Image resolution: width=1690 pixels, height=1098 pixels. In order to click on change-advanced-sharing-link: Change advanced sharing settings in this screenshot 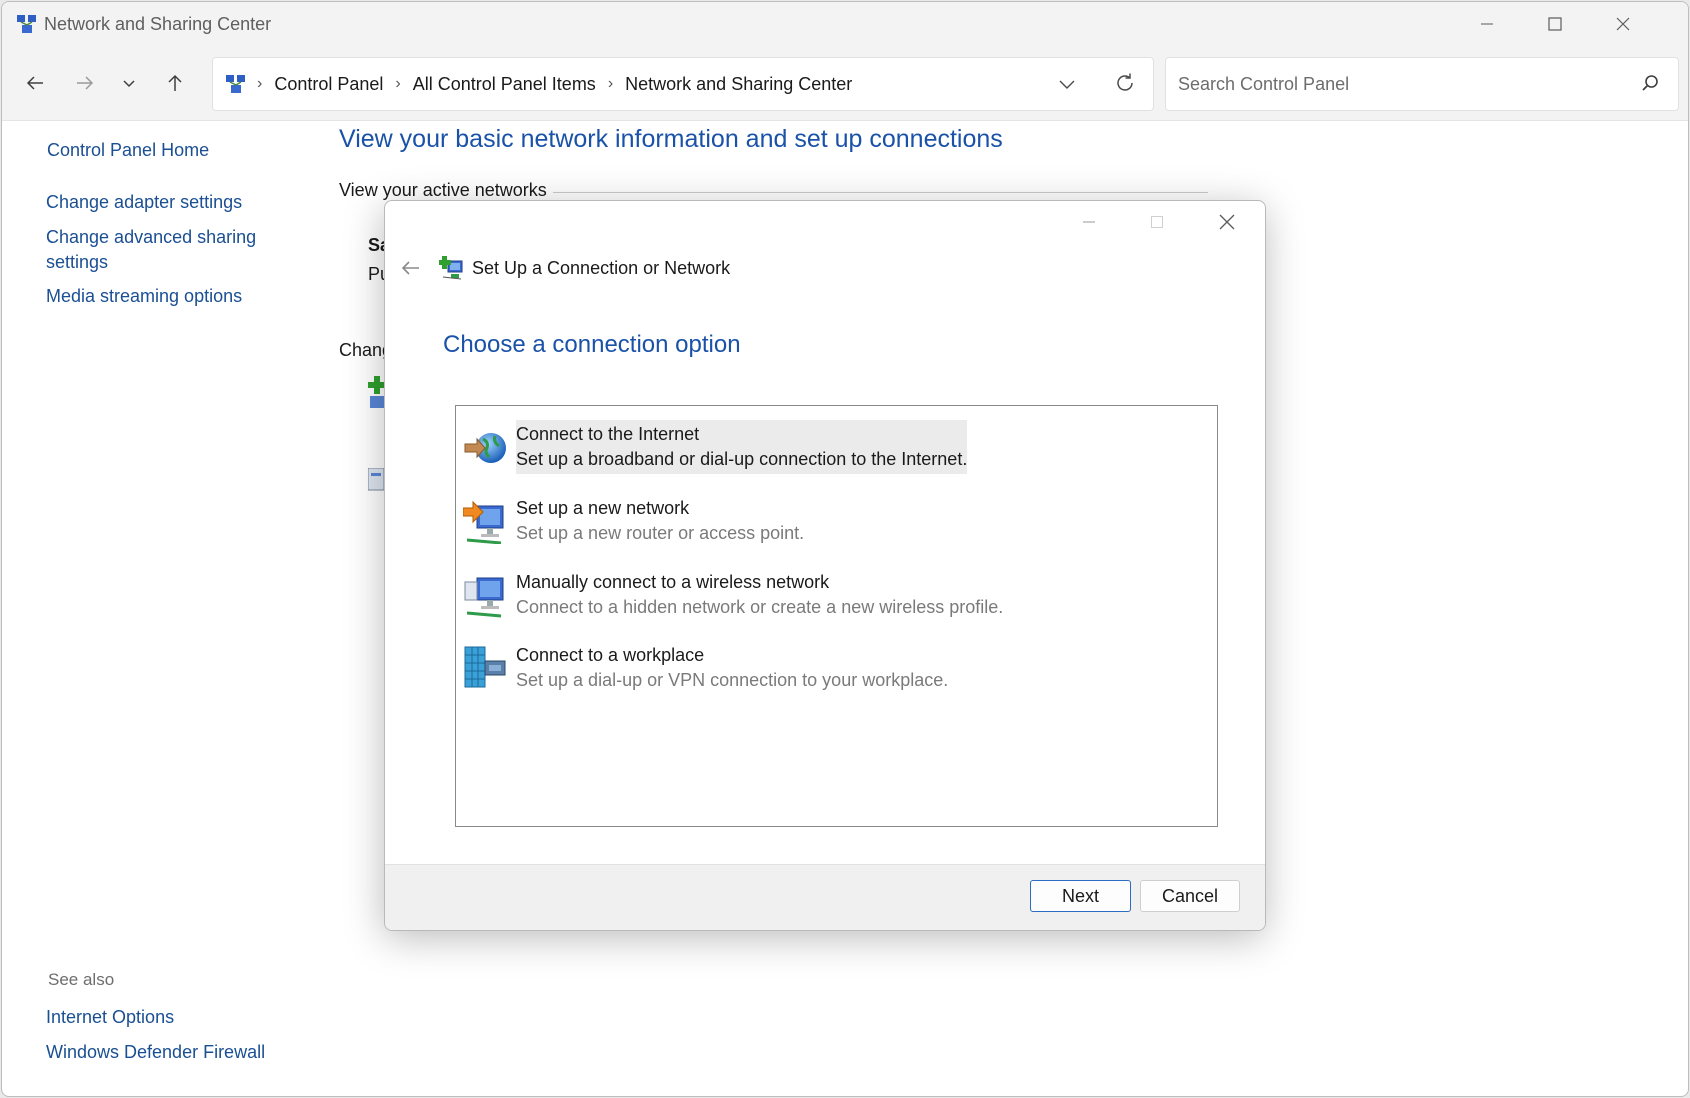, I will do `click(161, 250)`.